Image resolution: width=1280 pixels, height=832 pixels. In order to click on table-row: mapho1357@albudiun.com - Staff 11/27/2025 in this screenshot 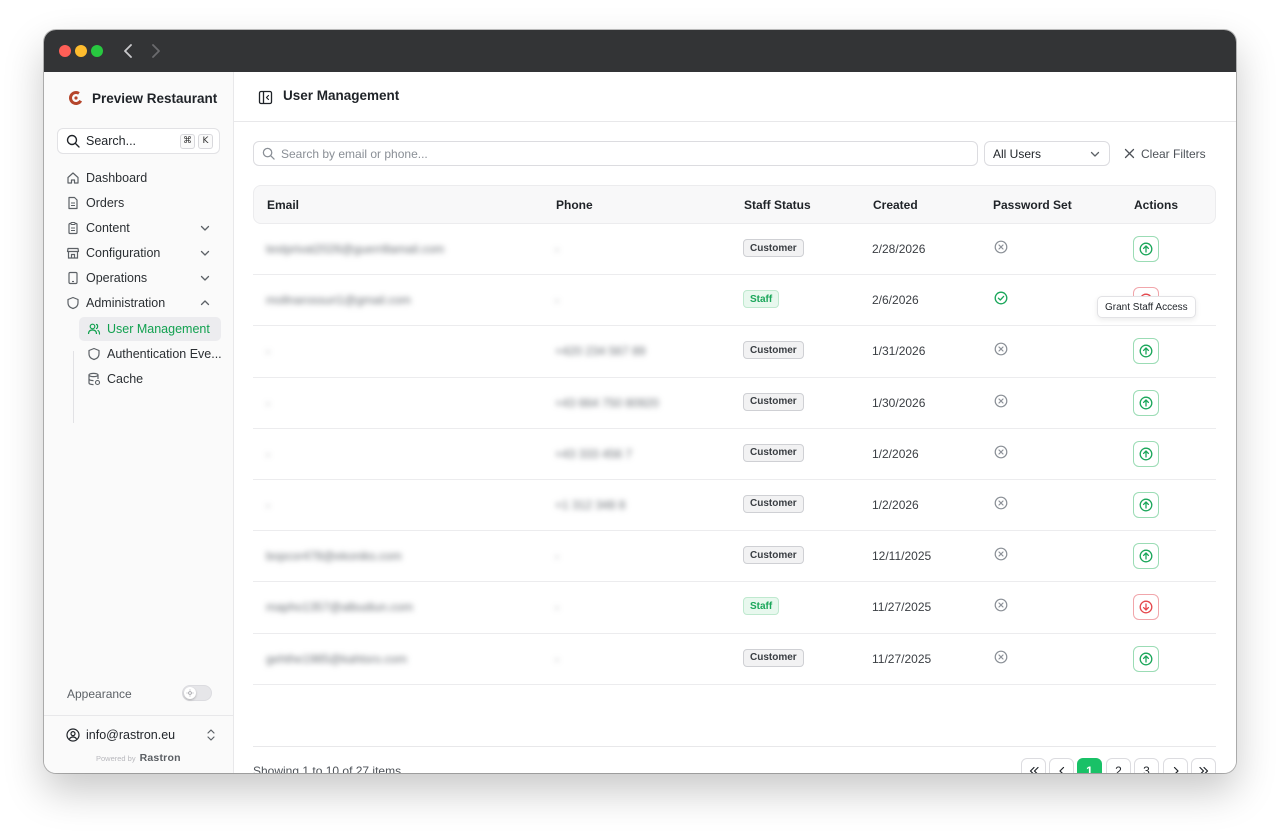, I will do `click(734, 608)`.